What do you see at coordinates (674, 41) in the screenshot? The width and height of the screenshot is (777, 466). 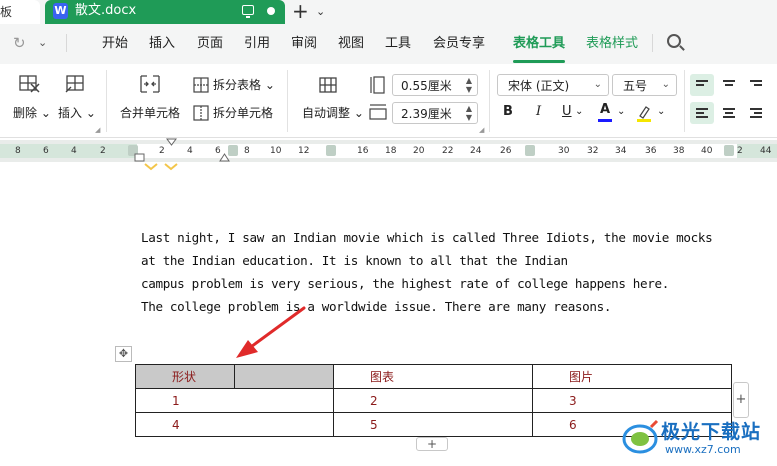 I see `search-icon` at bounding box center [674, 41].